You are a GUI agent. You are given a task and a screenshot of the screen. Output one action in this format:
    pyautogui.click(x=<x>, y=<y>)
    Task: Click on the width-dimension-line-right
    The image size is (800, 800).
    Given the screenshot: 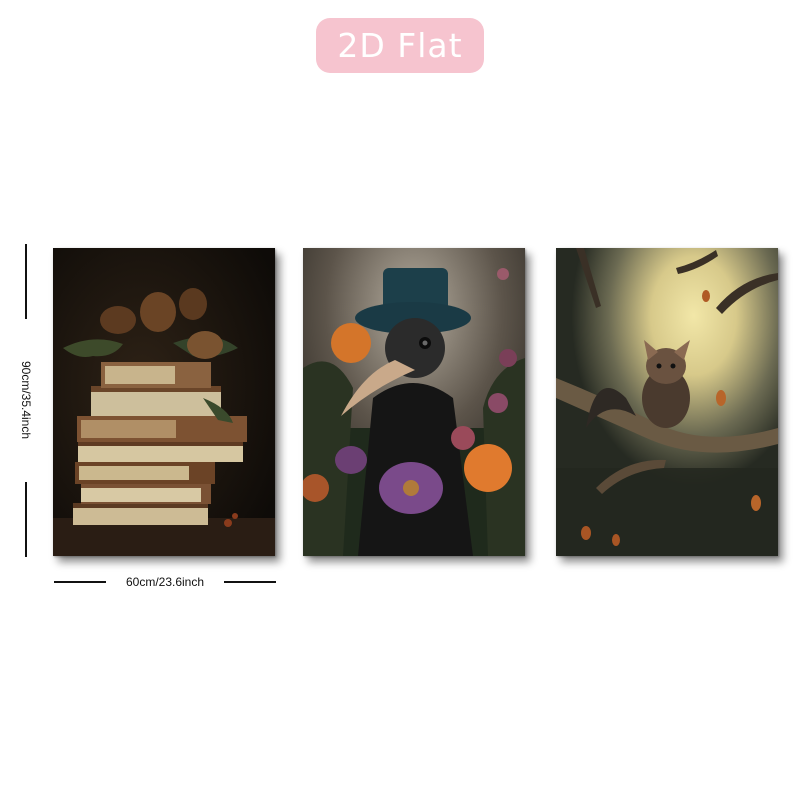 What is the action you would take?
    pyautogui.click(x=250, y=582)
    